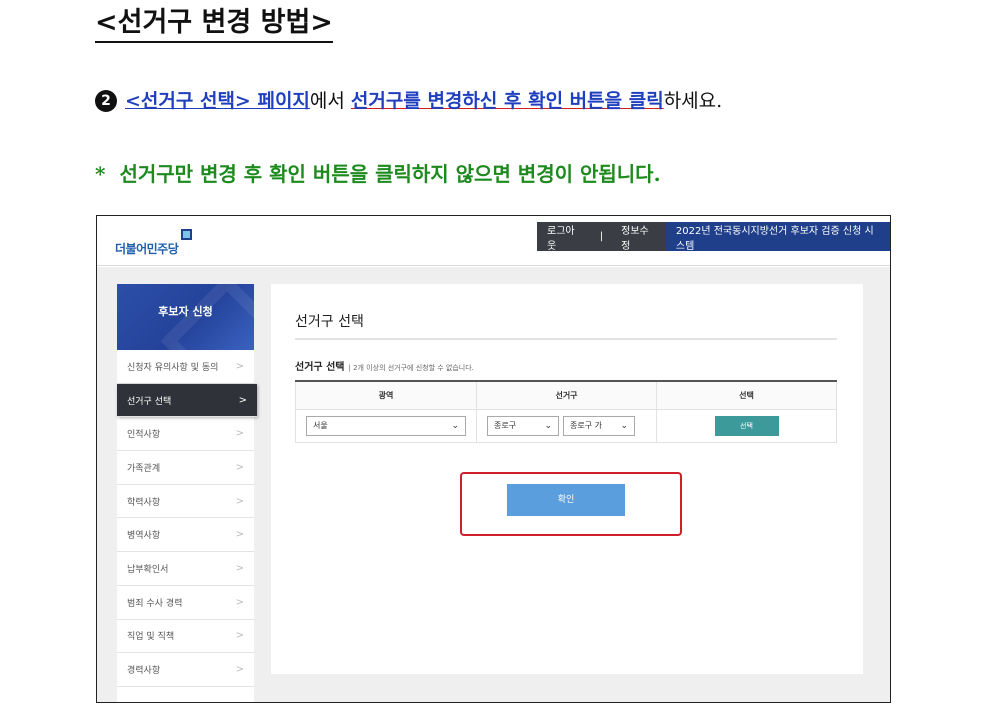 The height and width of the screenshot is (723, 992). Describe the element at coordinates (566, 339) in the screenshot. I see `title-divider` at that location.